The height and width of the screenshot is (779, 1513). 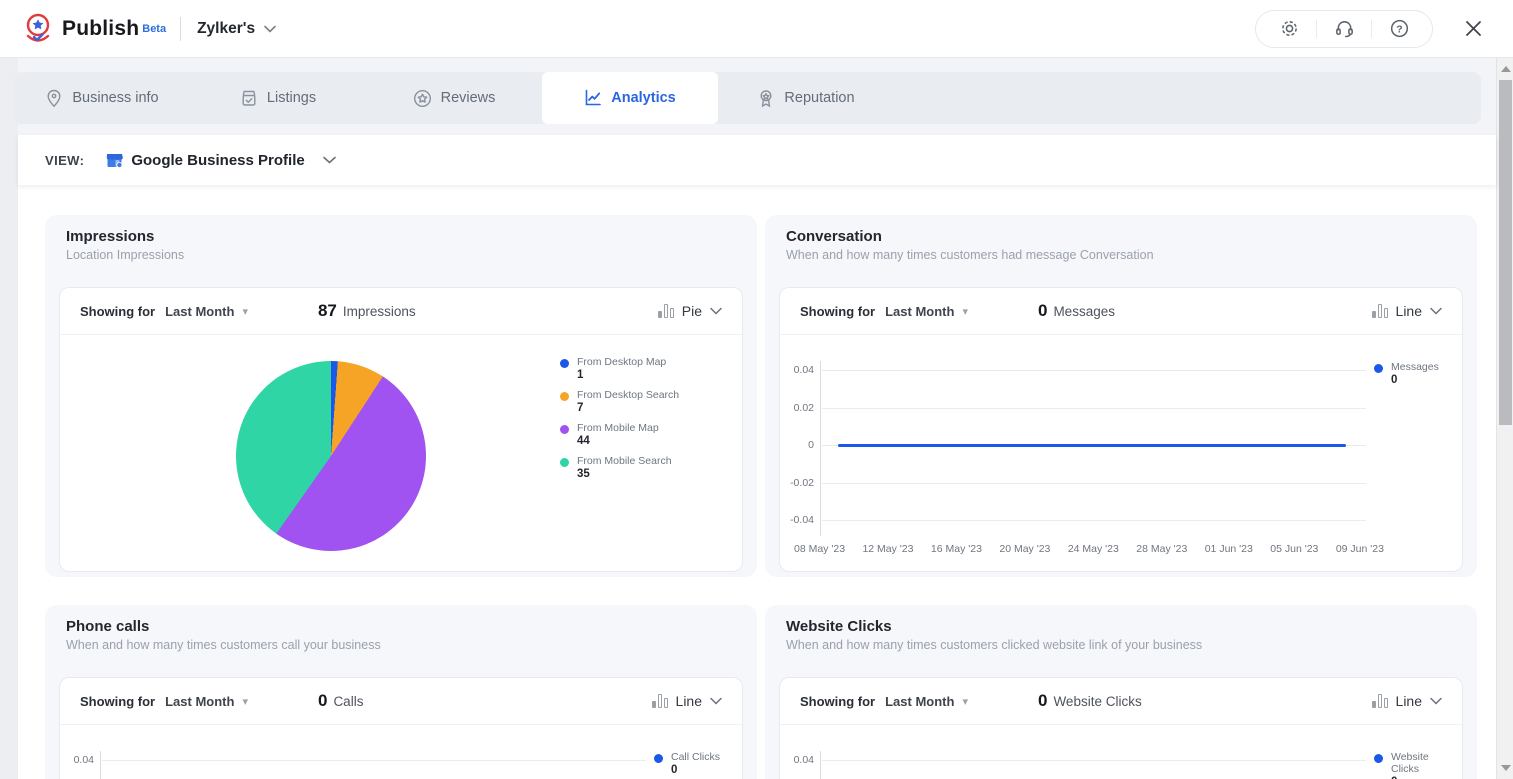 I want to click on google-business-profile-icon, so click(x=115, y=160).